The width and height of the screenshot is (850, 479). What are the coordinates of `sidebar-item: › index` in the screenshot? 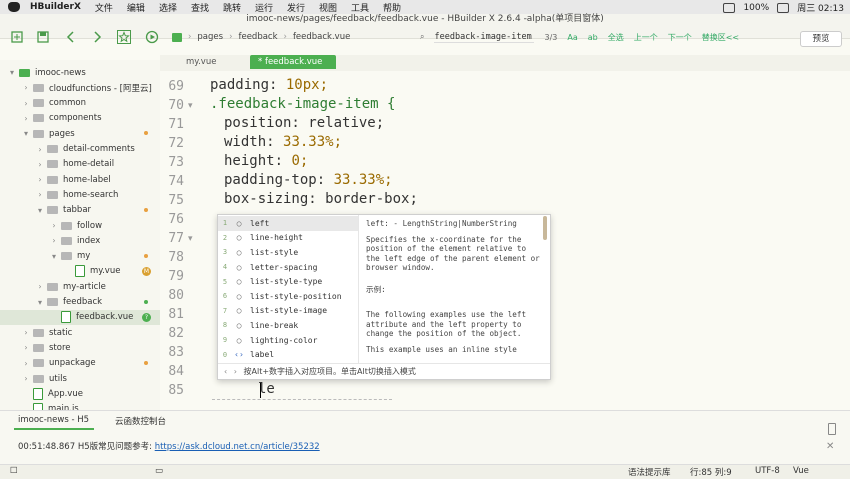 It's located at (80, 240).